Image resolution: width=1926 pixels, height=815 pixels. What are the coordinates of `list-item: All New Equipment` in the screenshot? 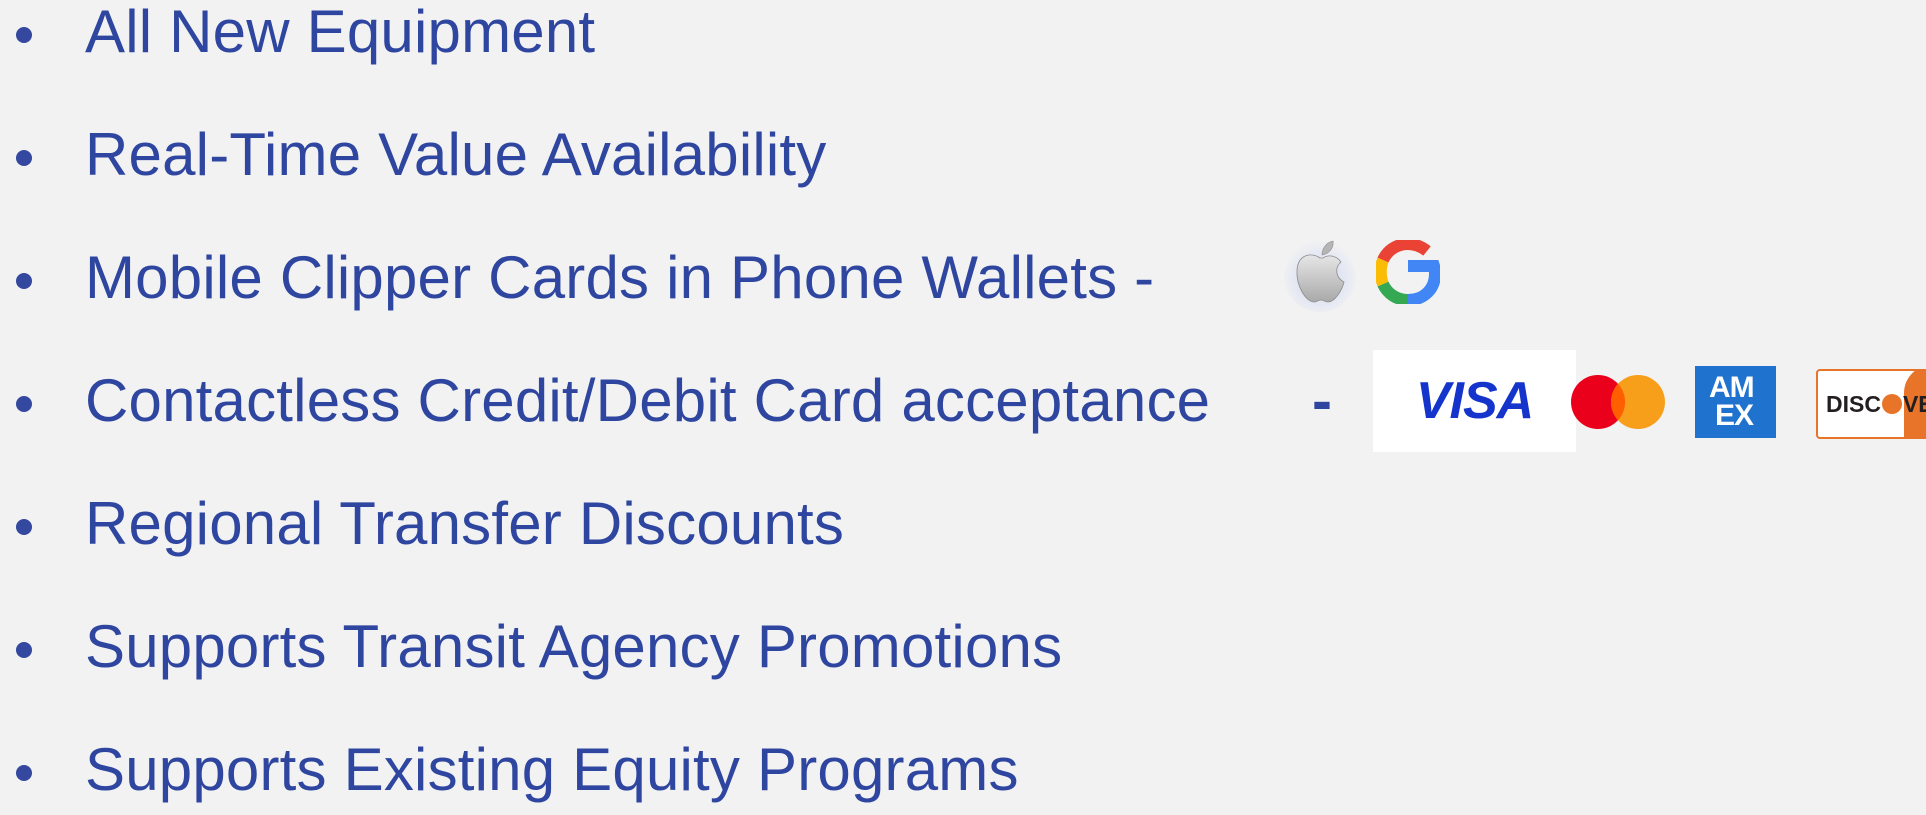 It's located at (963, 38).